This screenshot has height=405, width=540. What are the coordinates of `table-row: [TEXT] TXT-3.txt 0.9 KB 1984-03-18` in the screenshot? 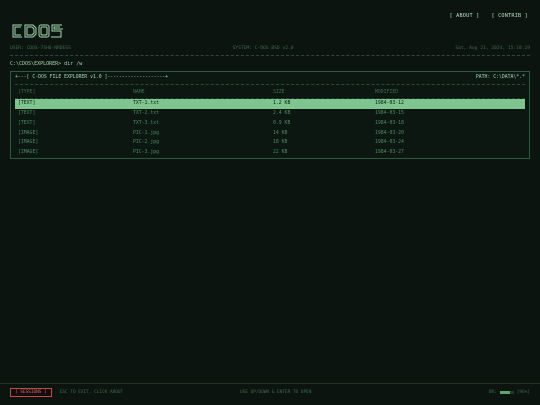 It's located at (270, 123).